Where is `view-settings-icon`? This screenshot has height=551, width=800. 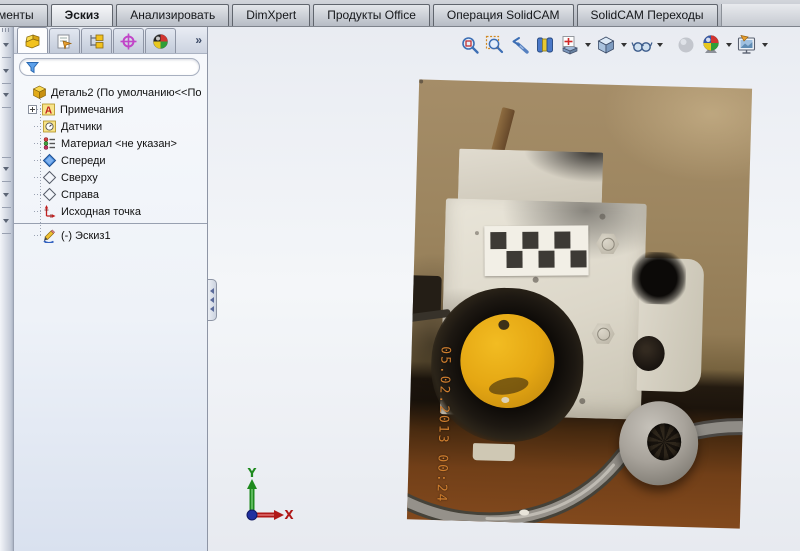 view-settings-icon is located at coordinates (746, 44).